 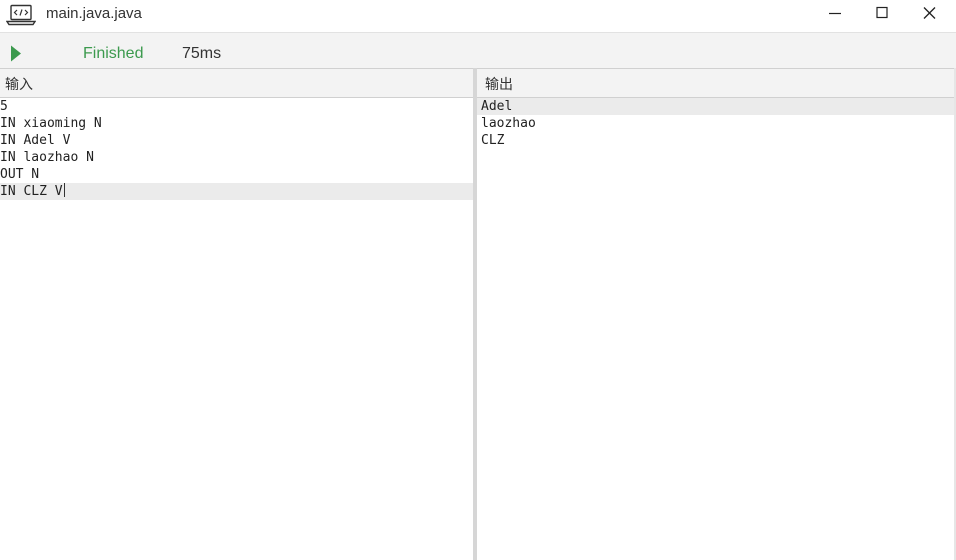 What do you see at coordinates (478, 50) in the screenshot?
I see `toolbar: Finished 75ms` at bounding box center [478, 50].